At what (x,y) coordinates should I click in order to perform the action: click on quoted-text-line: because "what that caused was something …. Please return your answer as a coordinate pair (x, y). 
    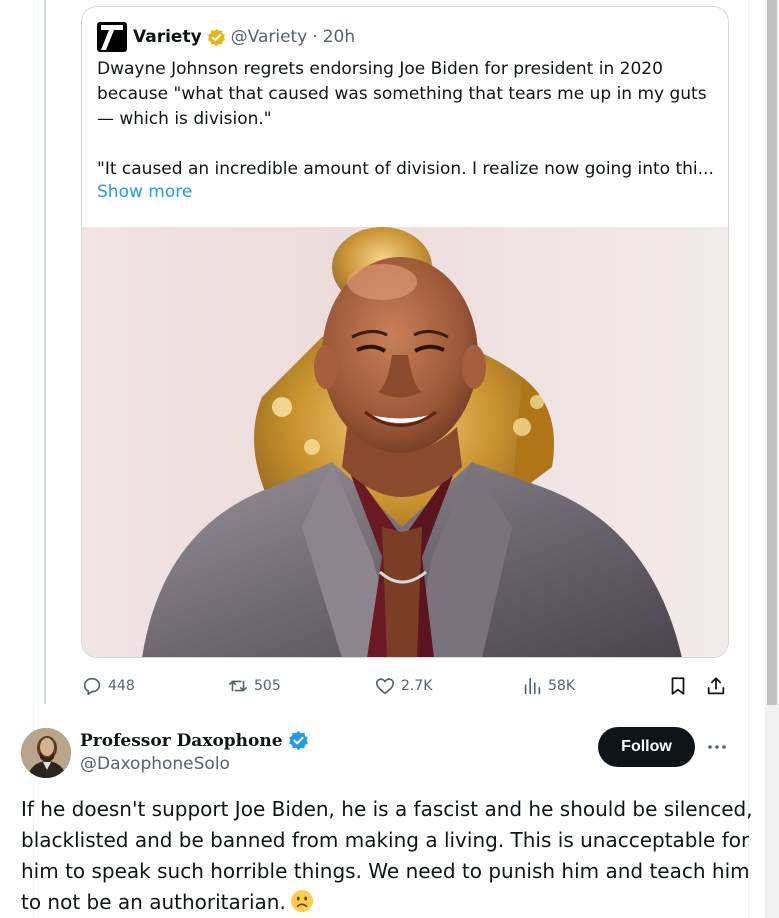
    Looking at the image, I should click on (402, 94).